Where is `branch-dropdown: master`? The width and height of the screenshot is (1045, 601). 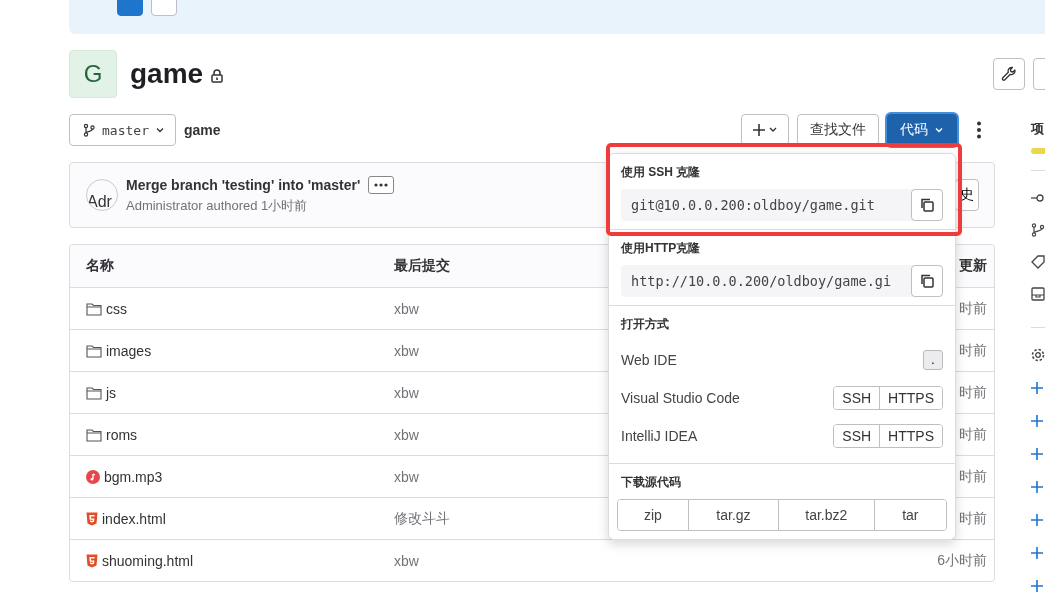 branch-dropdown: master is located at coordinates (122, 130).